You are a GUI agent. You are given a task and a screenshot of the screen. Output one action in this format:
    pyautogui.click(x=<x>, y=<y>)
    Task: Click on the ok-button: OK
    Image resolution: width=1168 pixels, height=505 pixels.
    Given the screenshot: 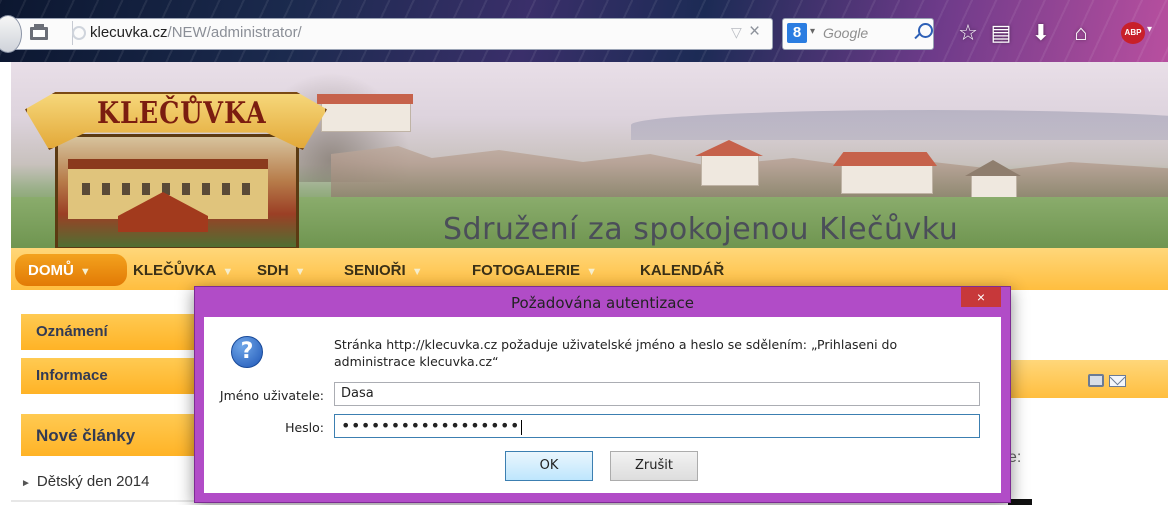 What is the action you would take?
    pyautogui.click(x=549, y=466)
    